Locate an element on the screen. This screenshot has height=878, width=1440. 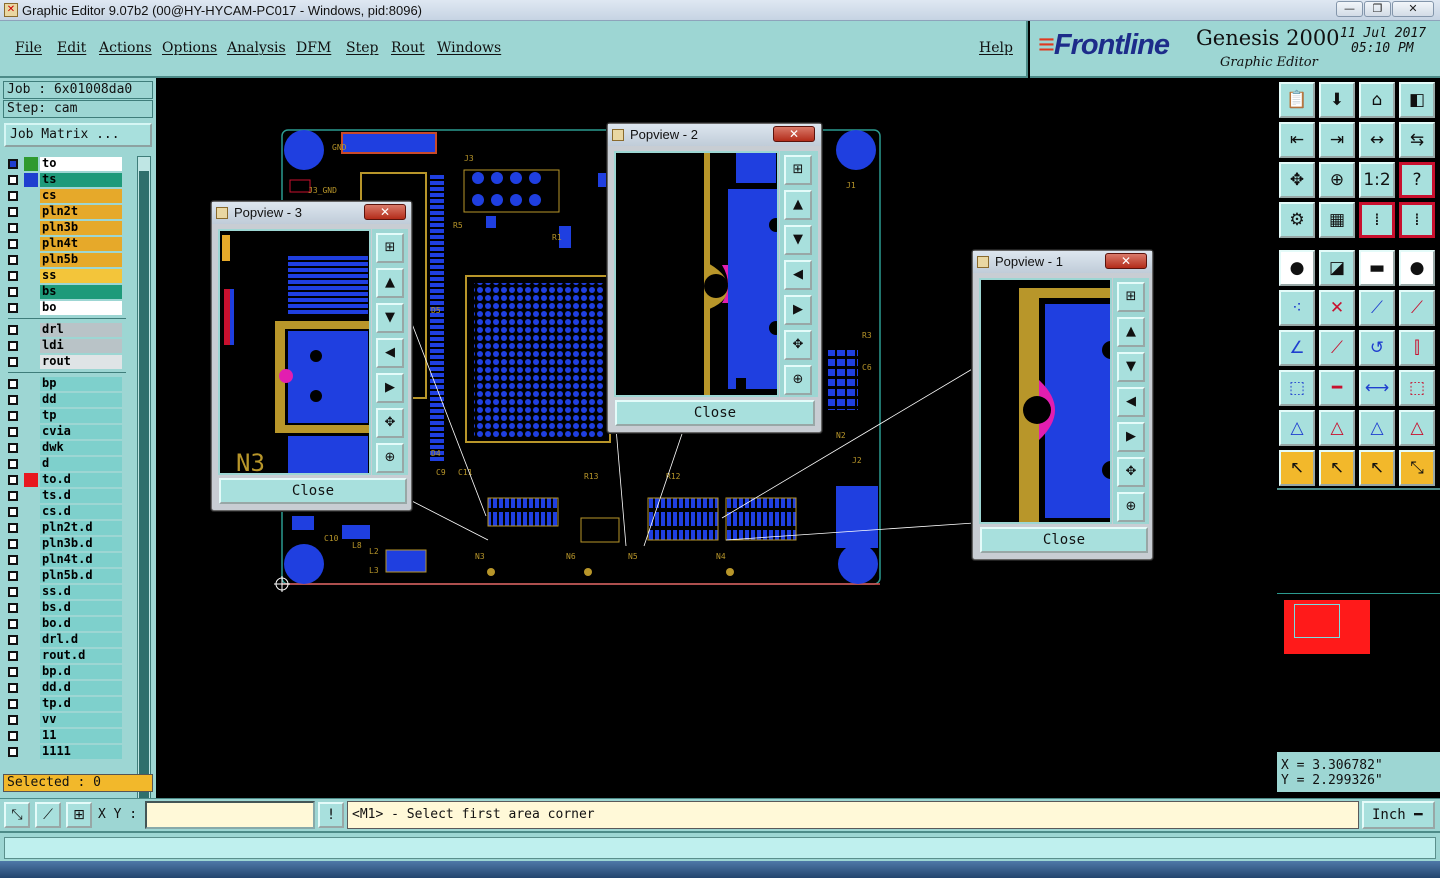
layer-name: bs is located at coordinates (81, 292).